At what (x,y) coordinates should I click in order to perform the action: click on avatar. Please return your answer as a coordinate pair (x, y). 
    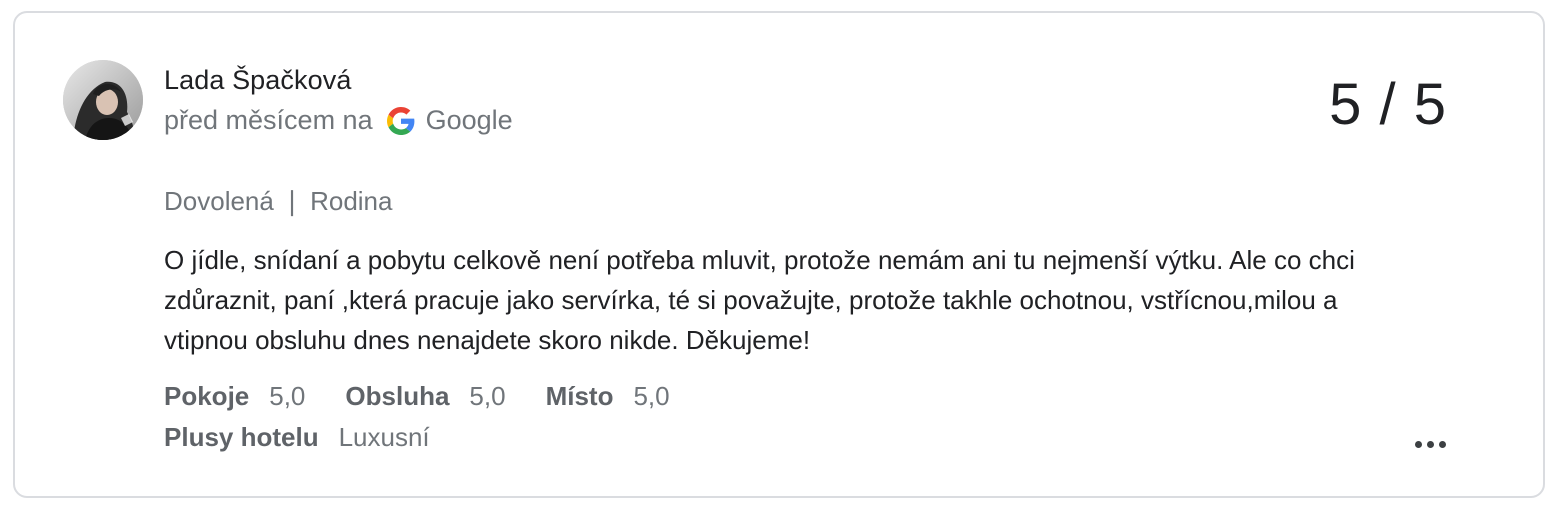
    Looking at the image, I should click on (103, 100).